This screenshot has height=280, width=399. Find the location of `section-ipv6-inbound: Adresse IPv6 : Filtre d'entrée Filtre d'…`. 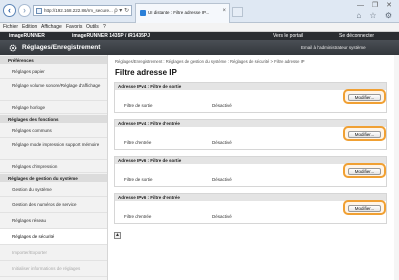

section-ipv6-inbound: Adresse IPv6 : Filtre d'entrée Filtre d'… is located at coordinates (250, 208).